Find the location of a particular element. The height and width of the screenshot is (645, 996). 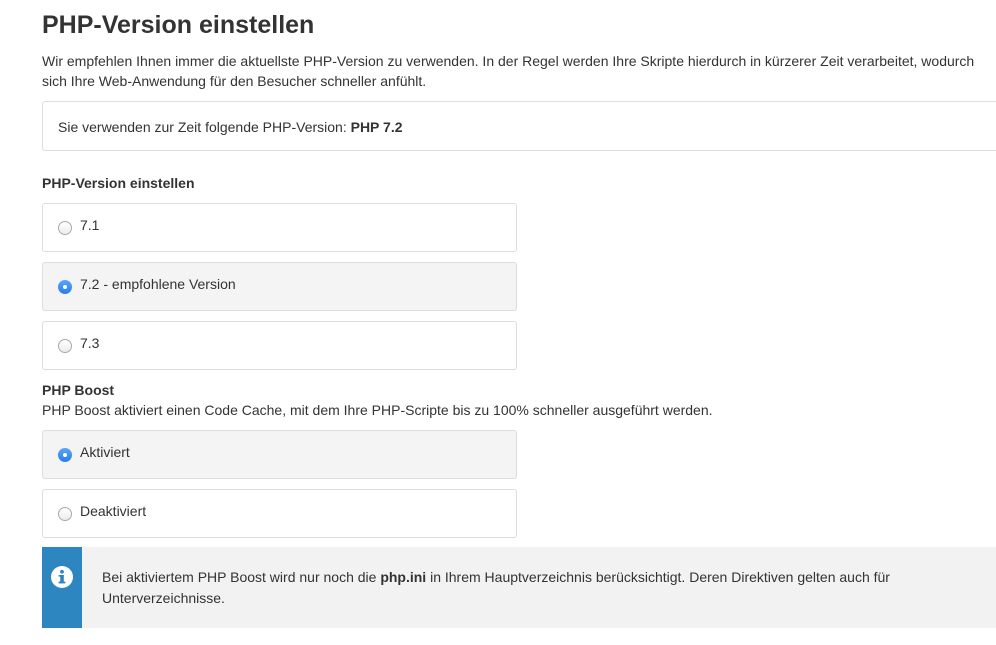

version-section-heading: PHP-Version einstellen is located at coordinates (118, 183).